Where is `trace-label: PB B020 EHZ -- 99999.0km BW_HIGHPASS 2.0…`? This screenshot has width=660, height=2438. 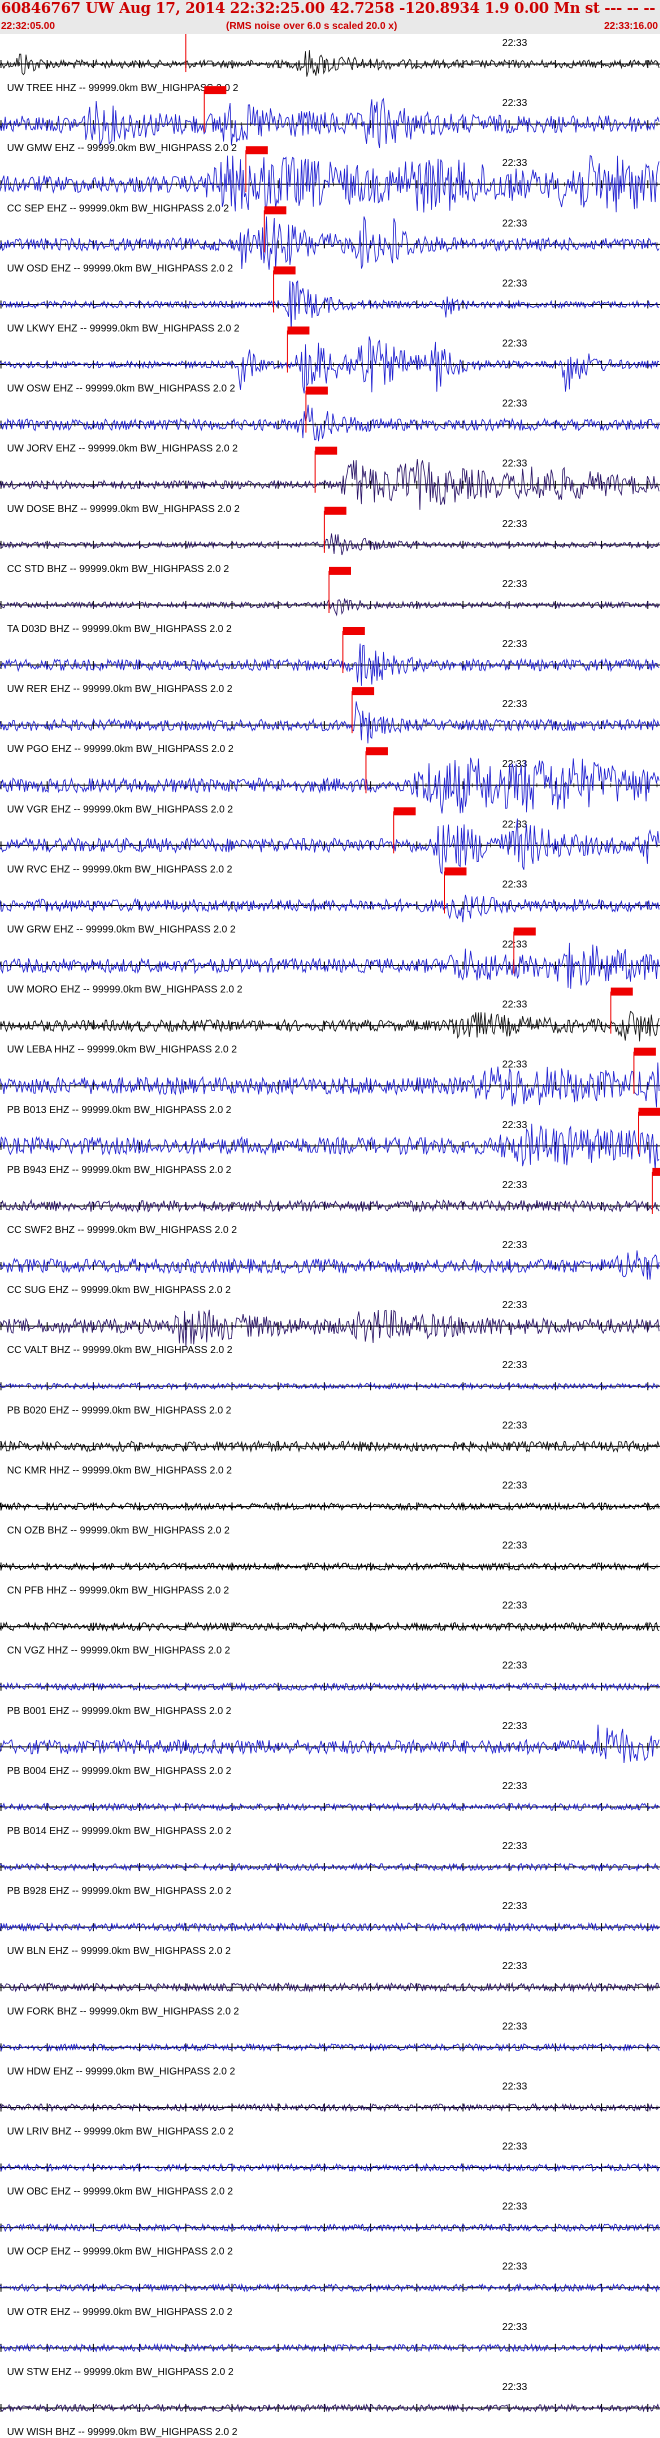 trace-label: PB B020 EHZ -- 99999.0km BW_HIGHPASS 2.0… is located at coordinates (119, 1410).